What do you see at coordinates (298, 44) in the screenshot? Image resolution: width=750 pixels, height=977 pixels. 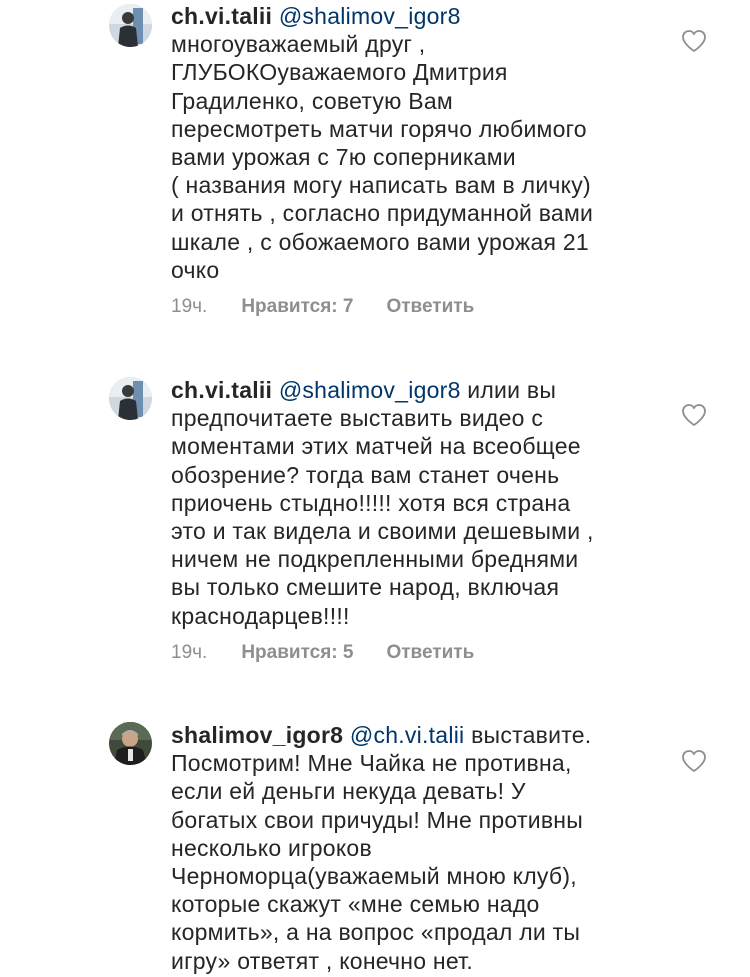 I see `comment-line: многоуважаемый друг ,` at bounding box center [298, 44].